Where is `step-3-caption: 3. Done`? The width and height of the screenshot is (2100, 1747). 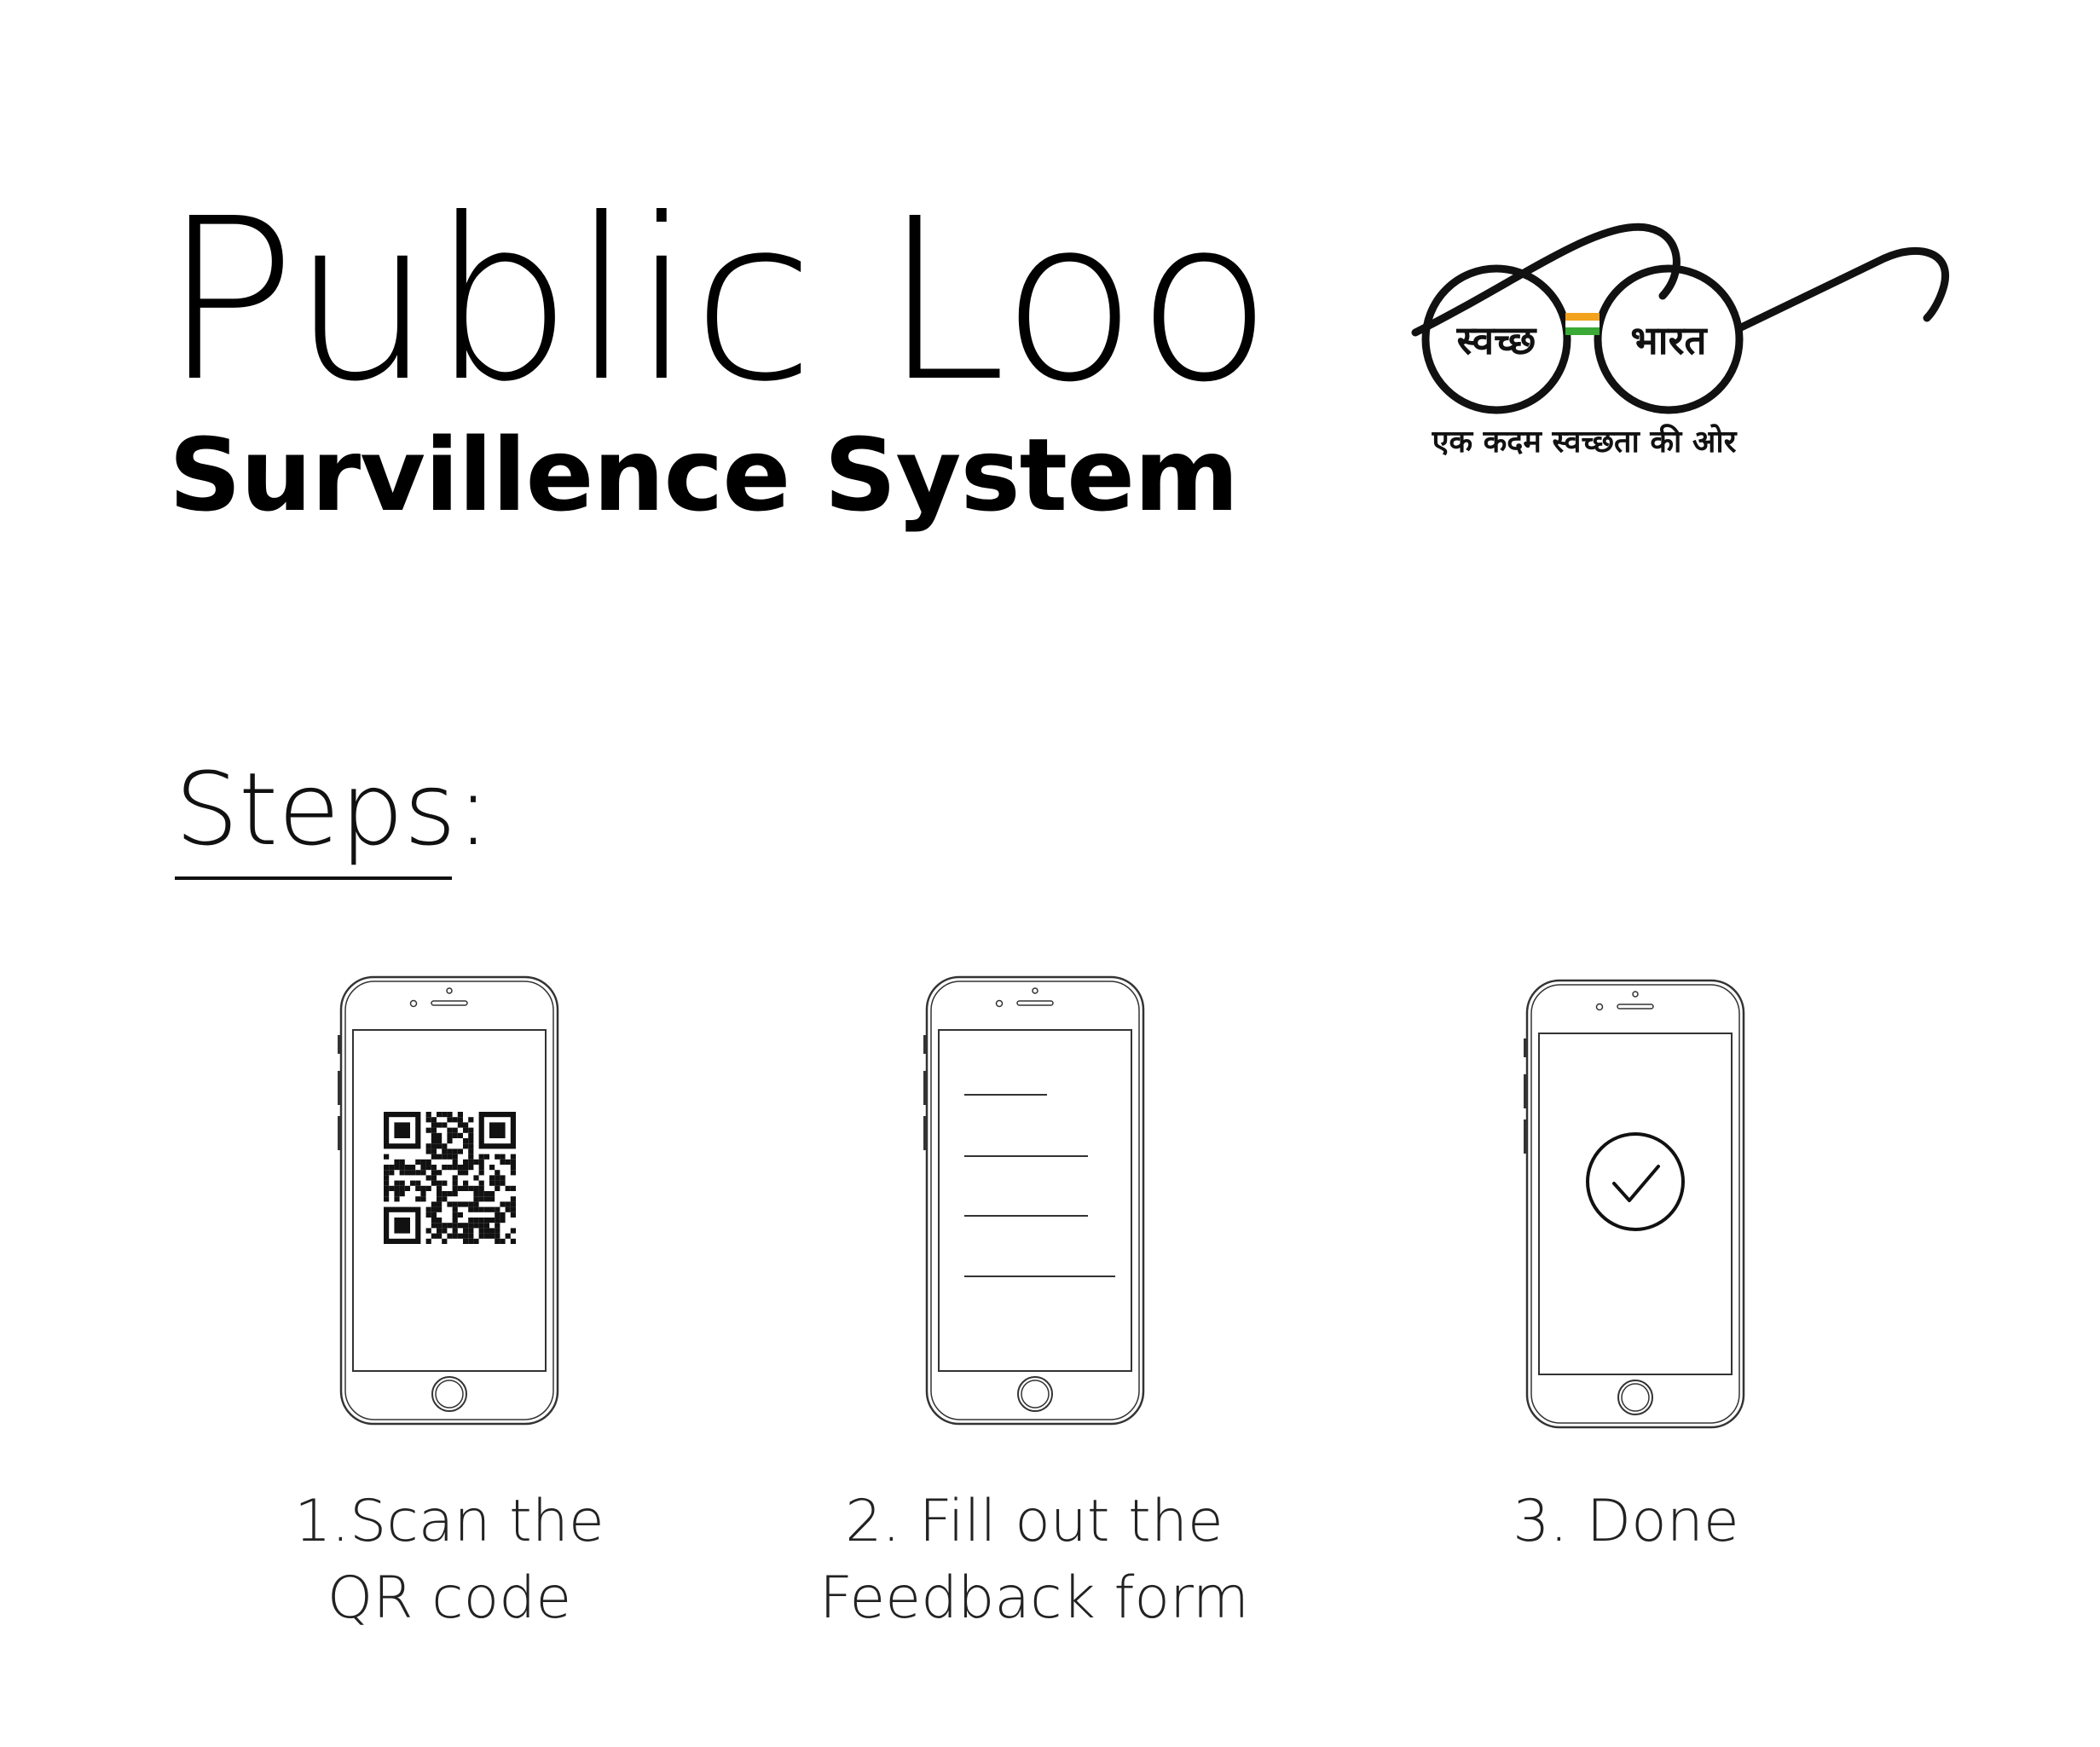 step-3-caption: 3. Done is located at coordinates (1626, 1522).